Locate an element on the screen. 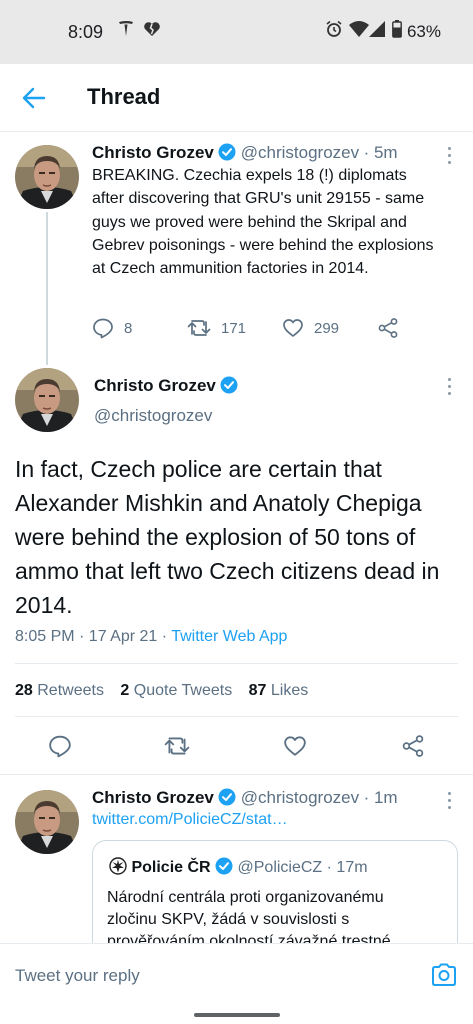 The width and height of the screenshot is (473, 1024). alarm-icon is located at coordinates (334, 31).